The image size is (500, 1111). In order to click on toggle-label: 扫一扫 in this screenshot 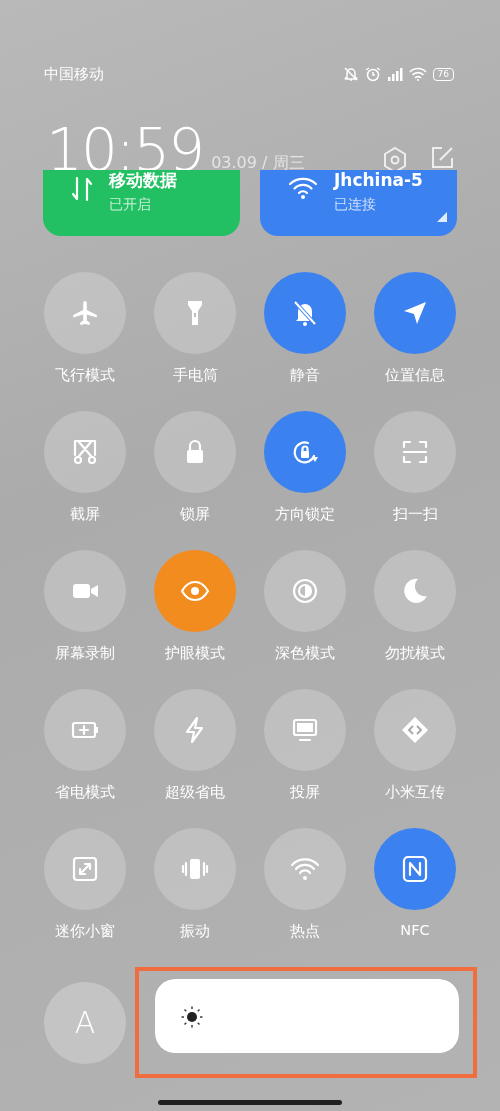, I will do `click(415, 514)`.